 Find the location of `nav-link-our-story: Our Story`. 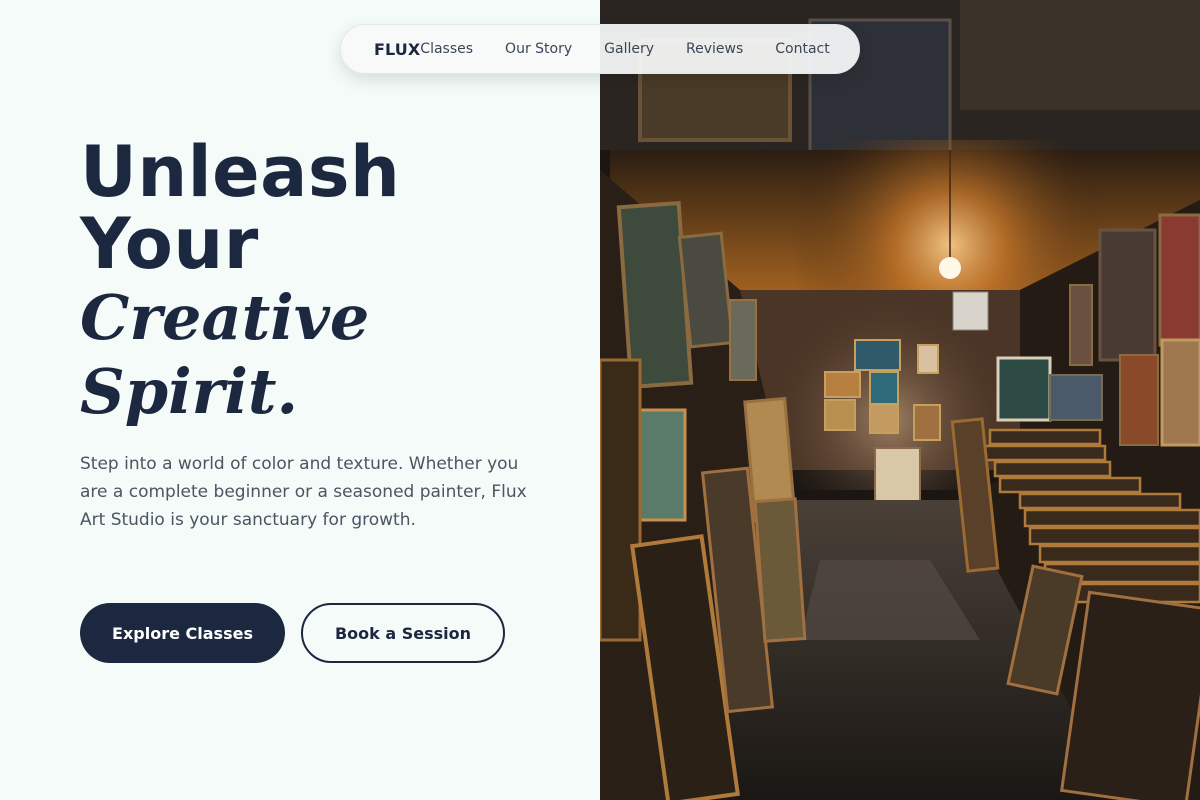

nav-link-our-story: Our Story is located at coordinates (538, 49).